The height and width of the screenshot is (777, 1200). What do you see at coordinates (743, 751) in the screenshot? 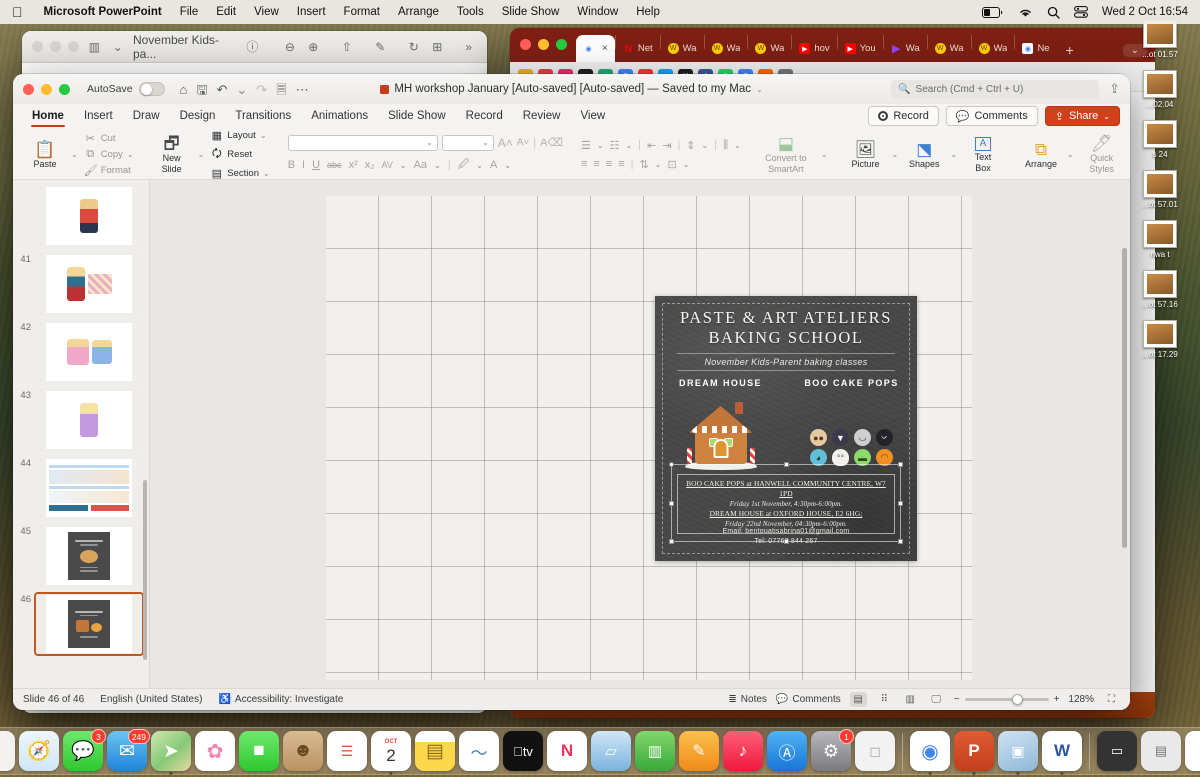
I see `music-icon: ♪` at bounding box center [743, 751].